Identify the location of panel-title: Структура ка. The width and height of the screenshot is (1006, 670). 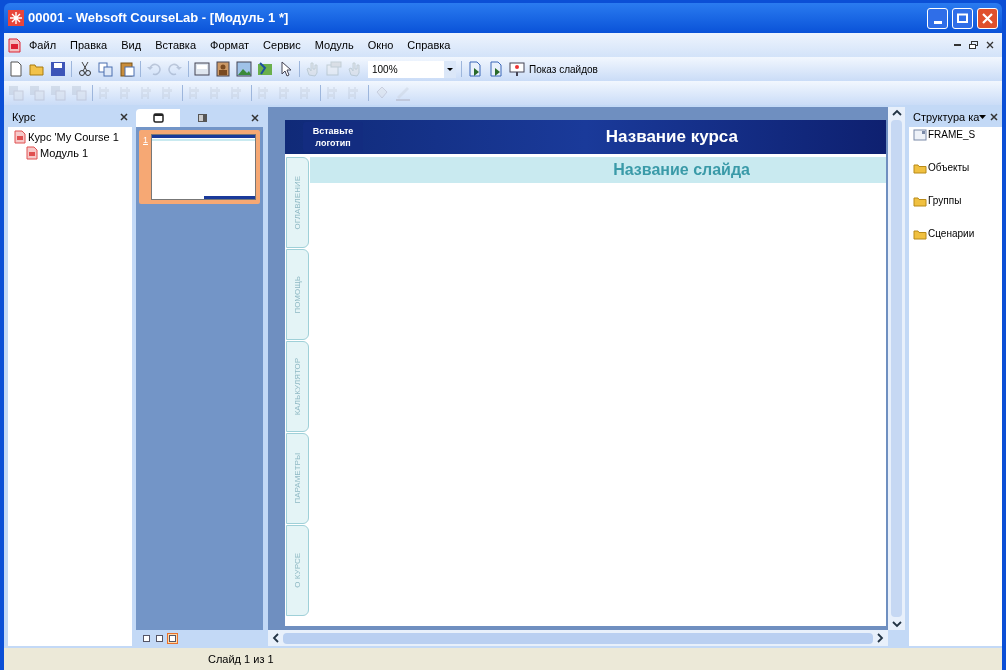
(946, 117).